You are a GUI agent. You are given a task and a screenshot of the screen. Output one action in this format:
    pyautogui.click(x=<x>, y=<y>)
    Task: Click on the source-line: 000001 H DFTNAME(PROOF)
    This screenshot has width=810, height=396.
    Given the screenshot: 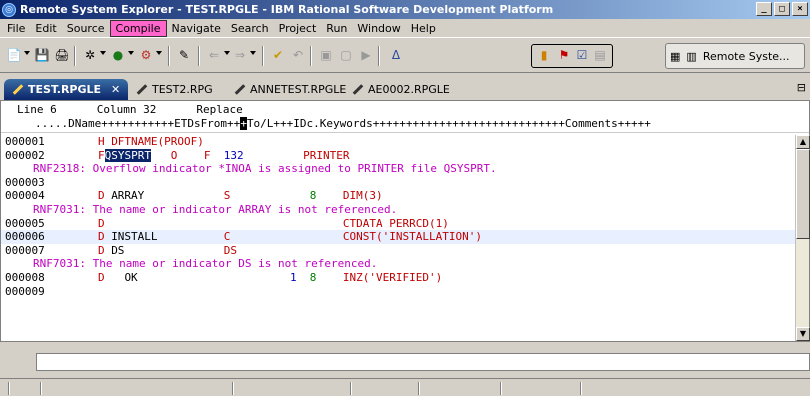 What is the action you would take?
    pyautogui.click(x=398, y=142)
    